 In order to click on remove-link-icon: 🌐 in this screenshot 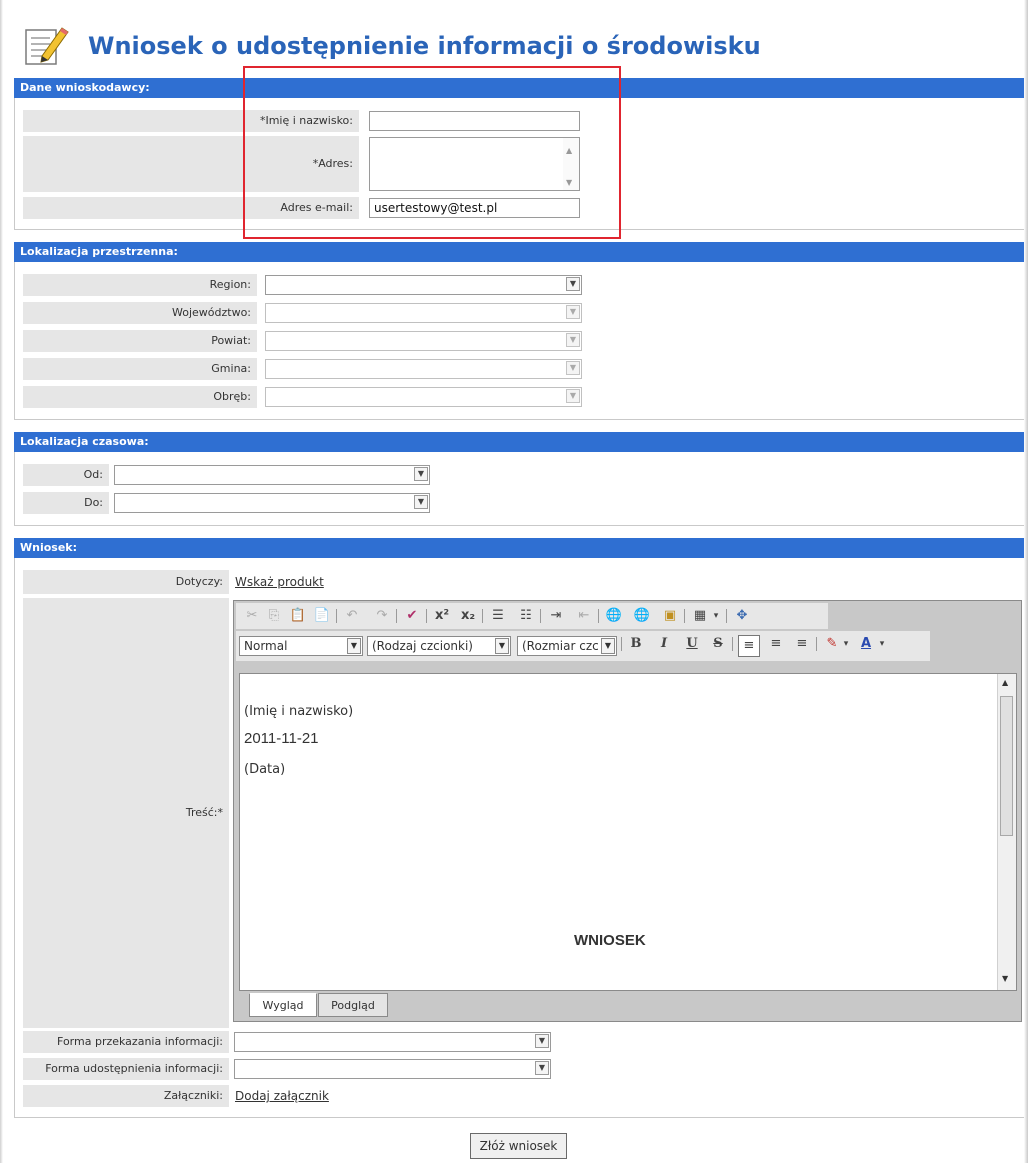, I will do `click(642, 616)`.